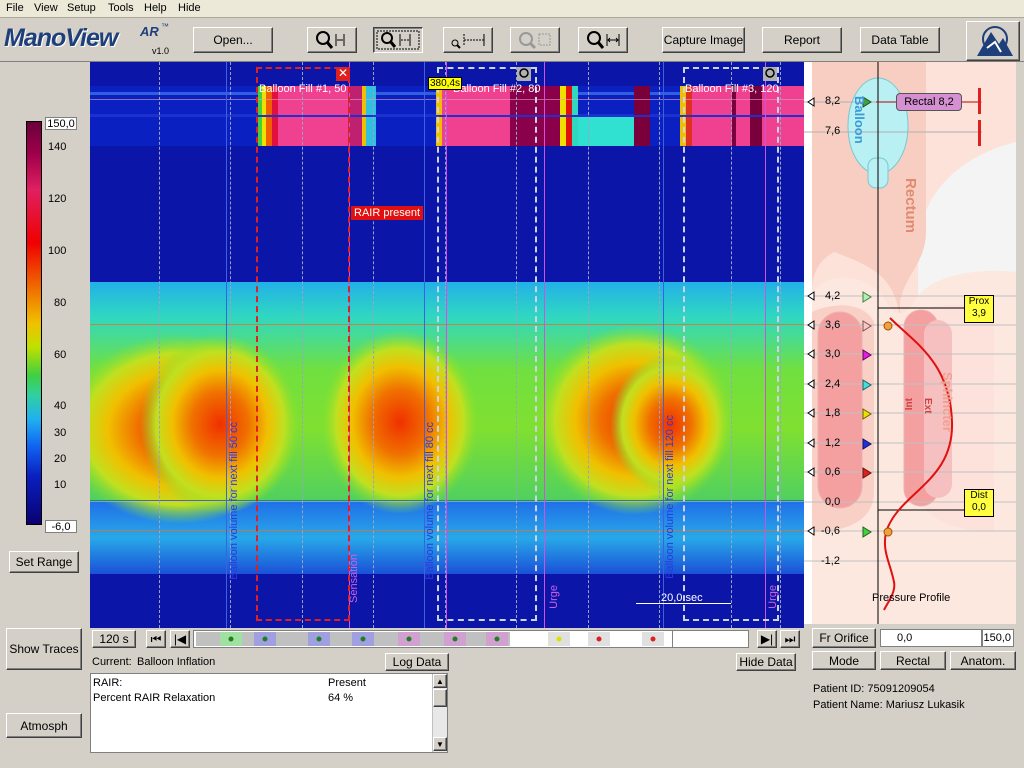 This screenshot has height=768, width=1024. I want to click on range-max: 150,0, so click(998, 638).